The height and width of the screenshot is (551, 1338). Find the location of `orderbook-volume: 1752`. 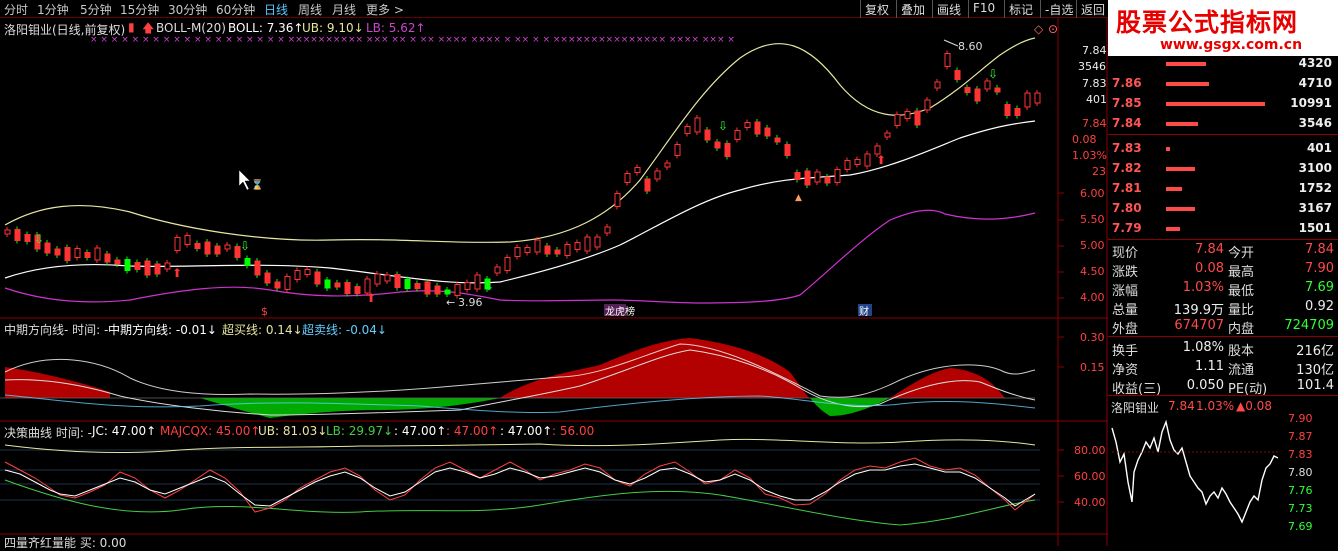

orderbook-volume: 1752 is located at coordinates (1315, 188).